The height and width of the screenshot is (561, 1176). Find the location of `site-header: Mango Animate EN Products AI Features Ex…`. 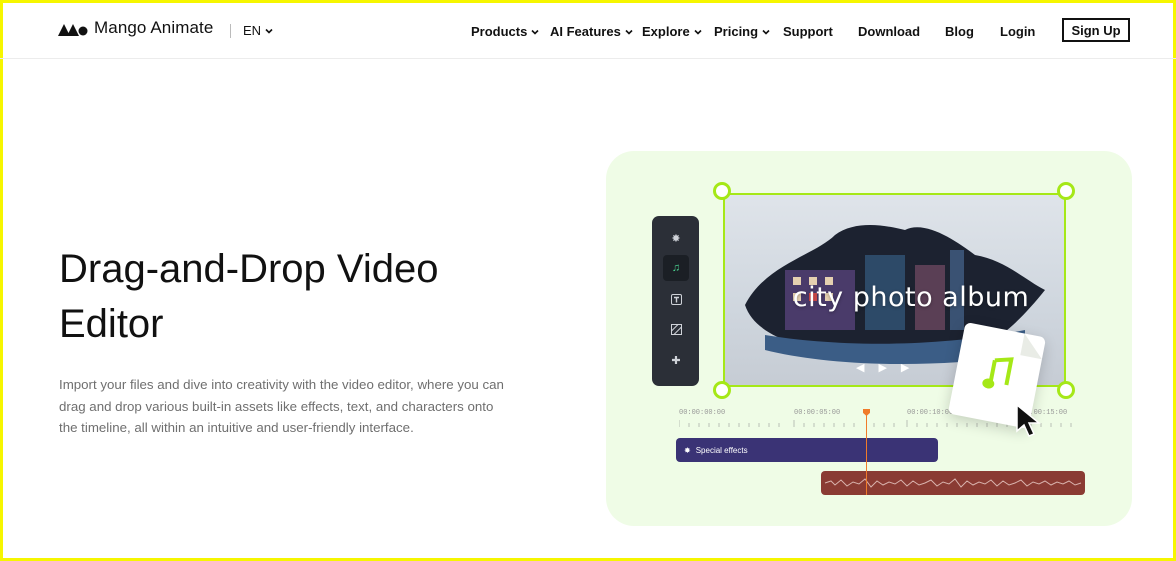

site-header: Mango Animate EN Products AI Features Ex… is located at coordinates (588, 29).